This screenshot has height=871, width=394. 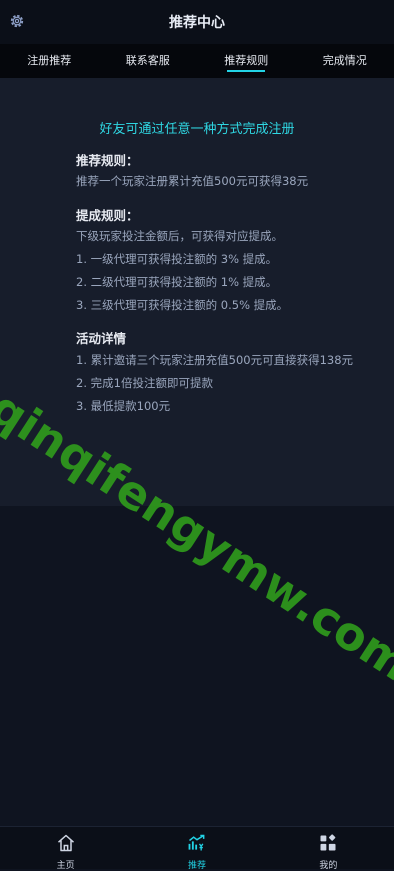 What do you see at coordinates (182, 305) in the screenshot?
I see `commission-rule-line: 3. 三级代理可获得投注额的 0.5% 提成。` at bounding box center [182, 305].